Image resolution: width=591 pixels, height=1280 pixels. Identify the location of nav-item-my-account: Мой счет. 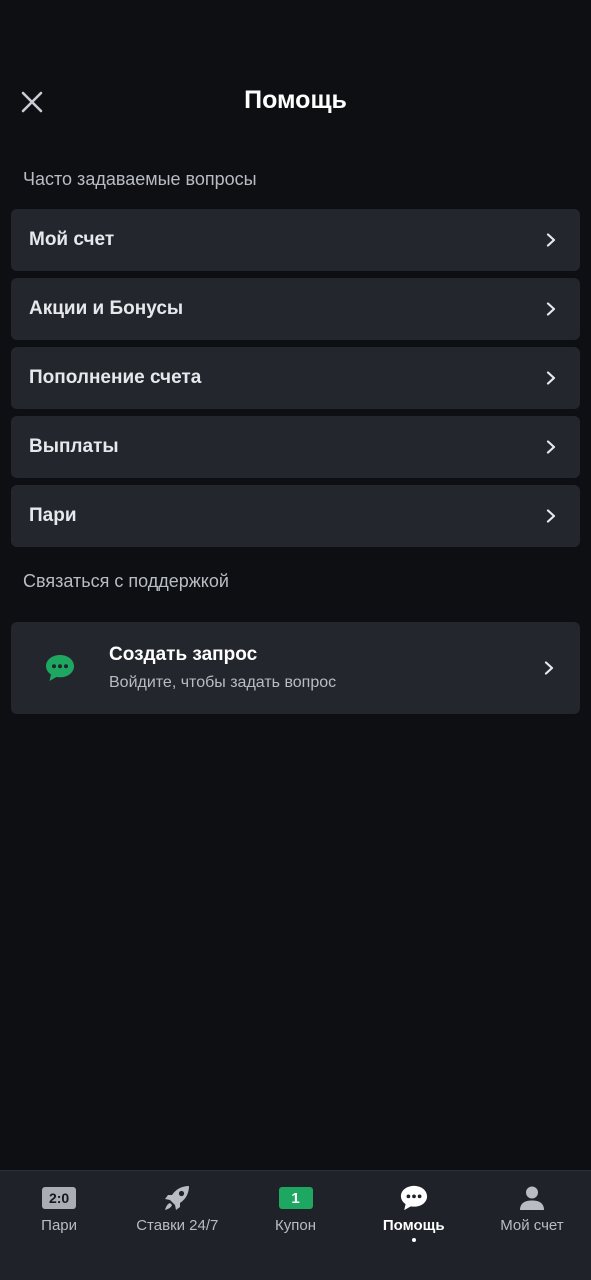
(532, 1225).